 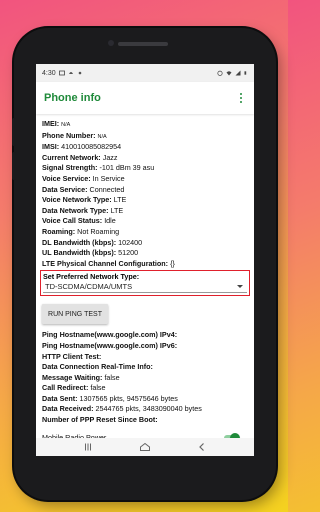 I want to click on info-row: Data Sent: 1307565 pkts, 94575646 bytes, so click(x=145, y=399).